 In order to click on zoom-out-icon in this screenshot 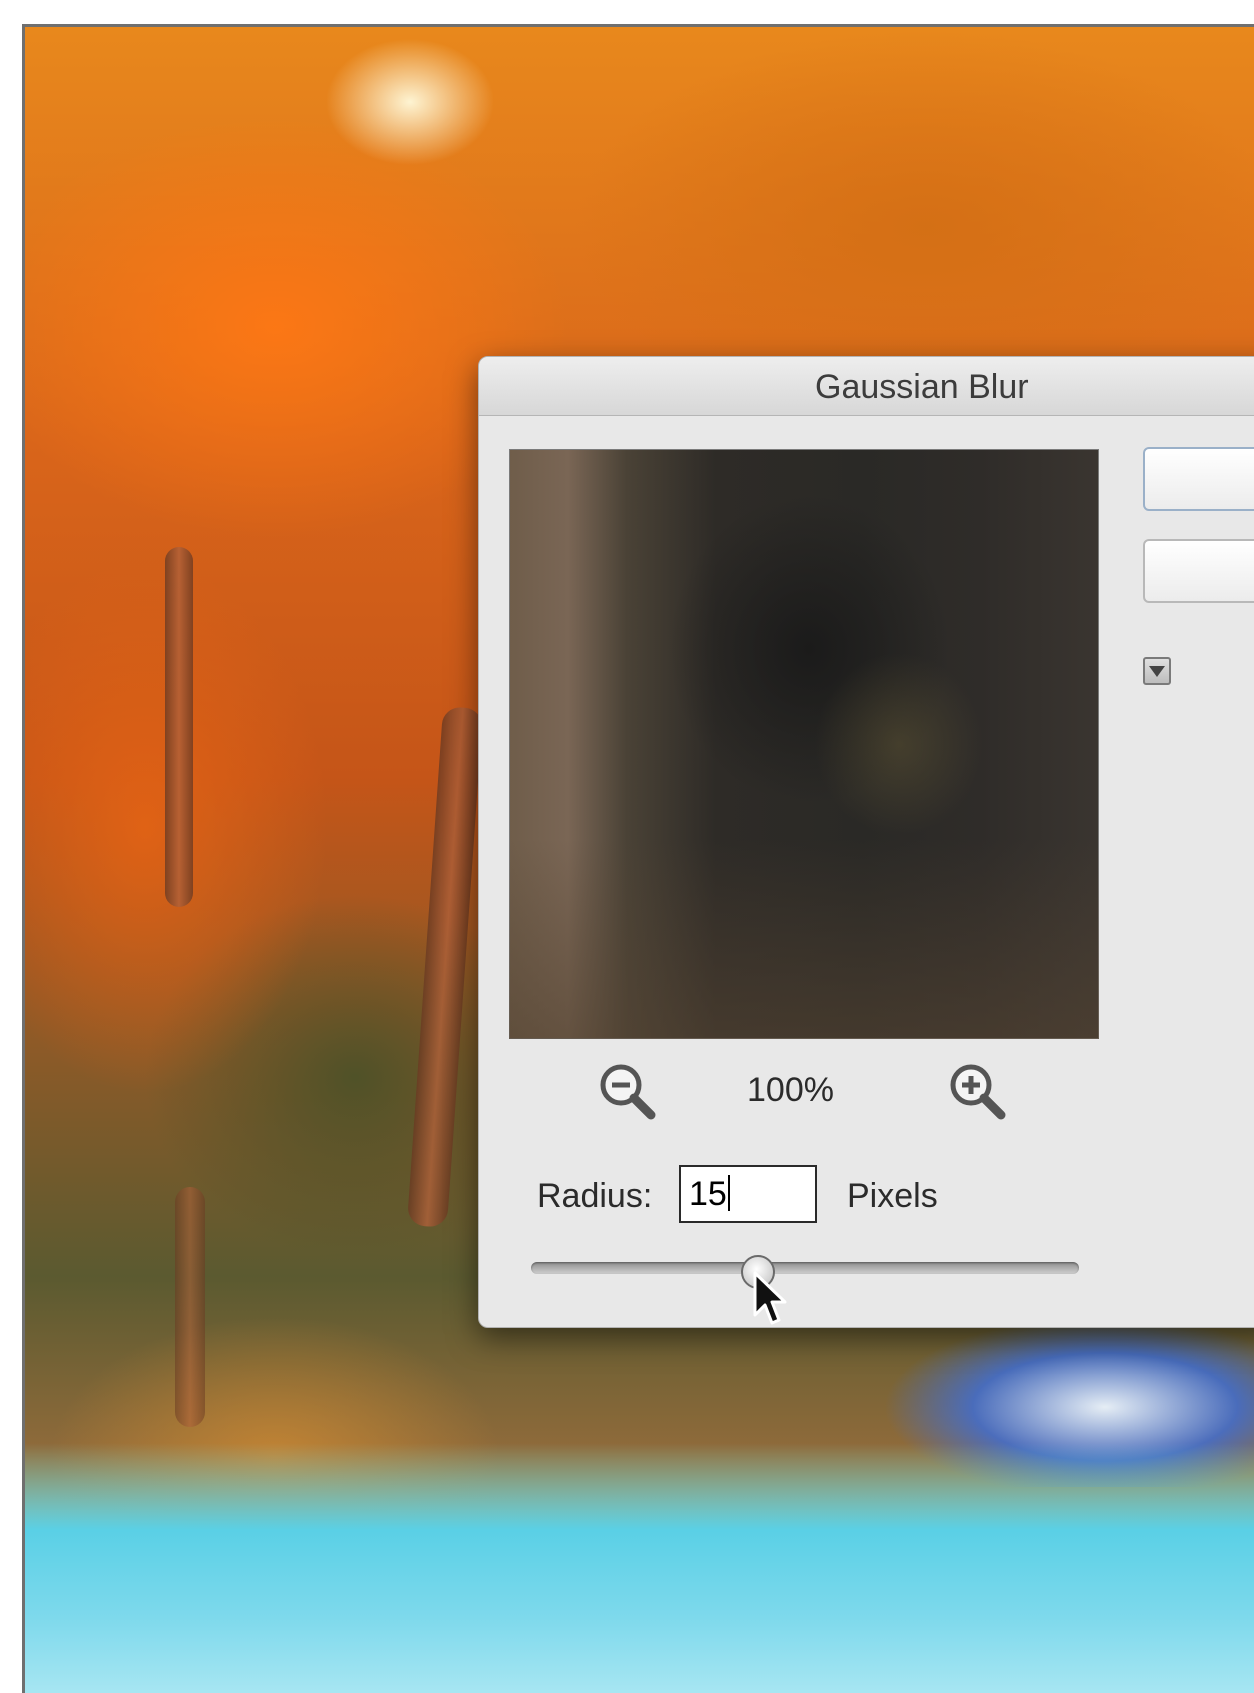, I will do `click(628, 1092)`.